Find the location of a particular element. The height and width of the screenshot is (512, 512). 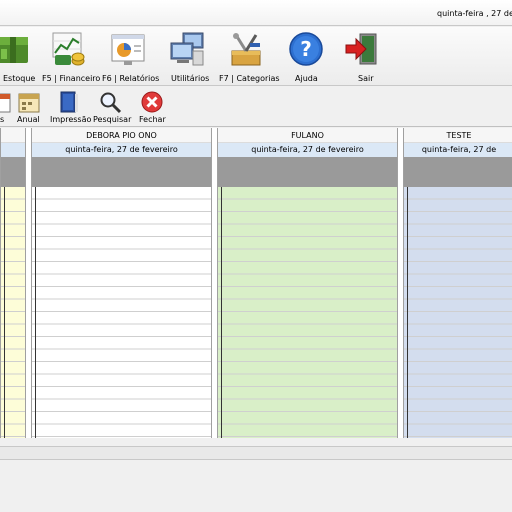

toolbar-label-sair: Sair is located at coordinates (366, 78).